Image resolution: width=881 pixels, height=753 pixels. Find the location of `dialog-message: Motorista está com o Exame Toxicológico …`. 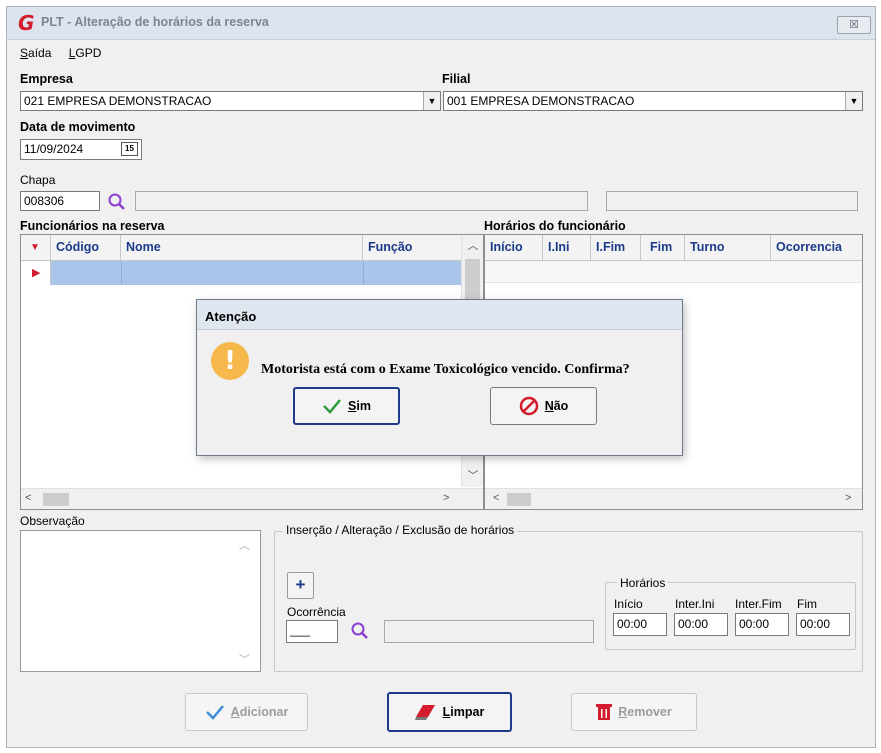

dialog-message: Motorista está com o Exame Toxicológico … is located at coordinates (445, 369).